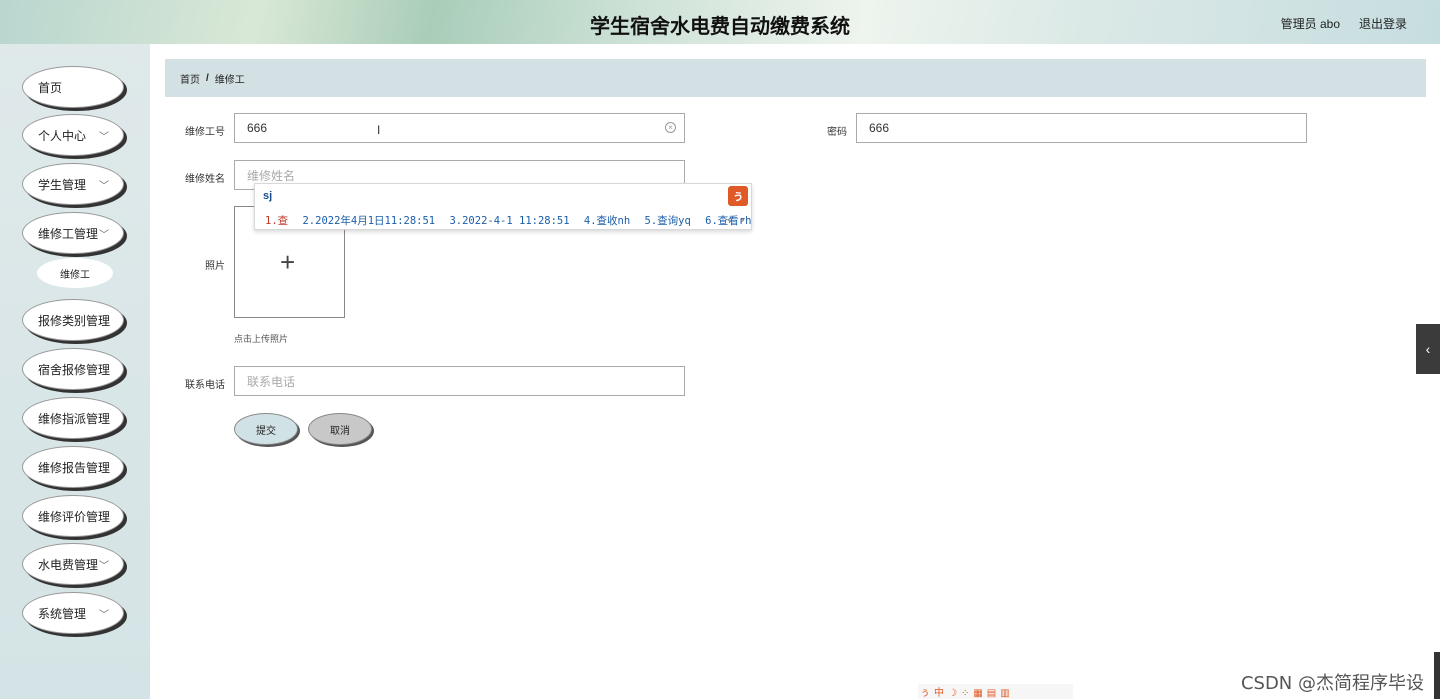 The image size is (1440, 699). What do you see at coordinates (668, 221) in the screenshot?
I see `ime-candidate: 5.查询yq` at bounding box center [668, 221].